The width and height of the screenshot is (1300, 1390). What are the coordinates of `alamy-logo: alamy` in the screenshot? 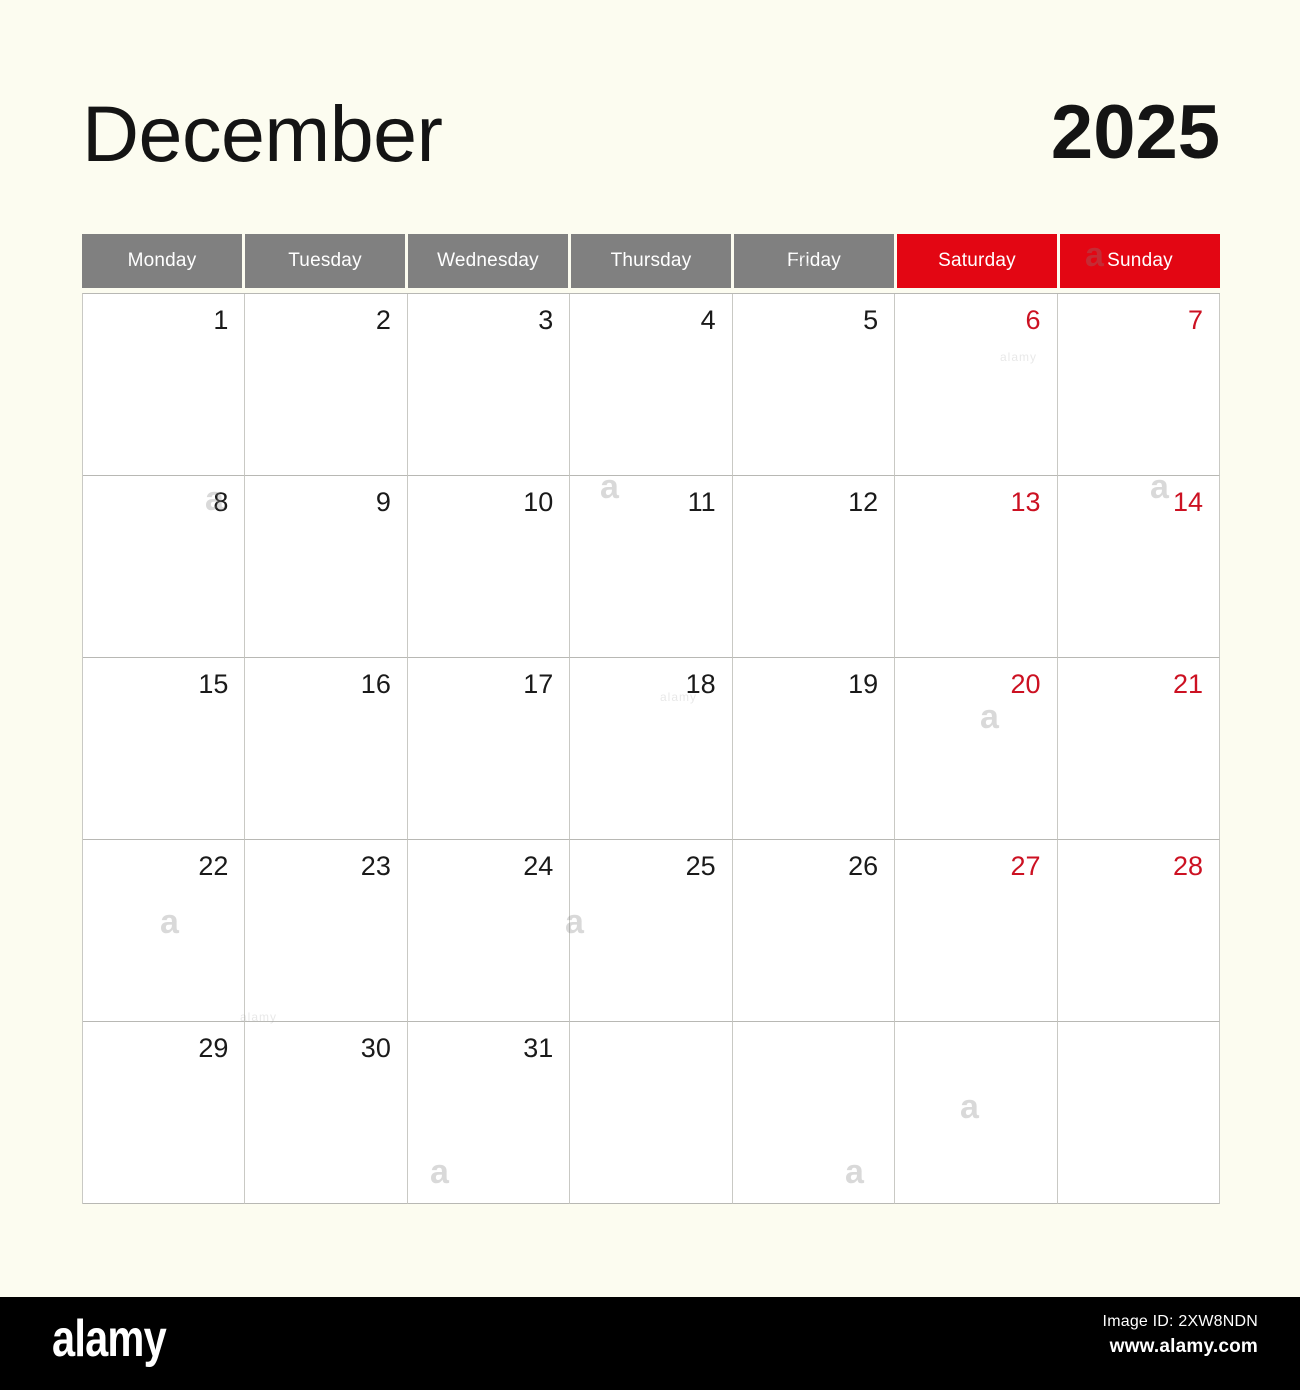 It's located at (109, 1339).